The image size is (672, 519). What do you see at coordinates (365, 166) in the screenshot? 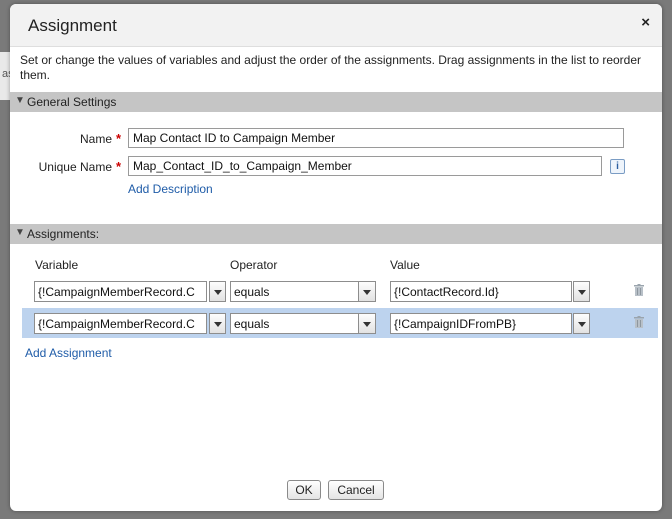
I see `unique-name-input` at bounding box center [365, 166].